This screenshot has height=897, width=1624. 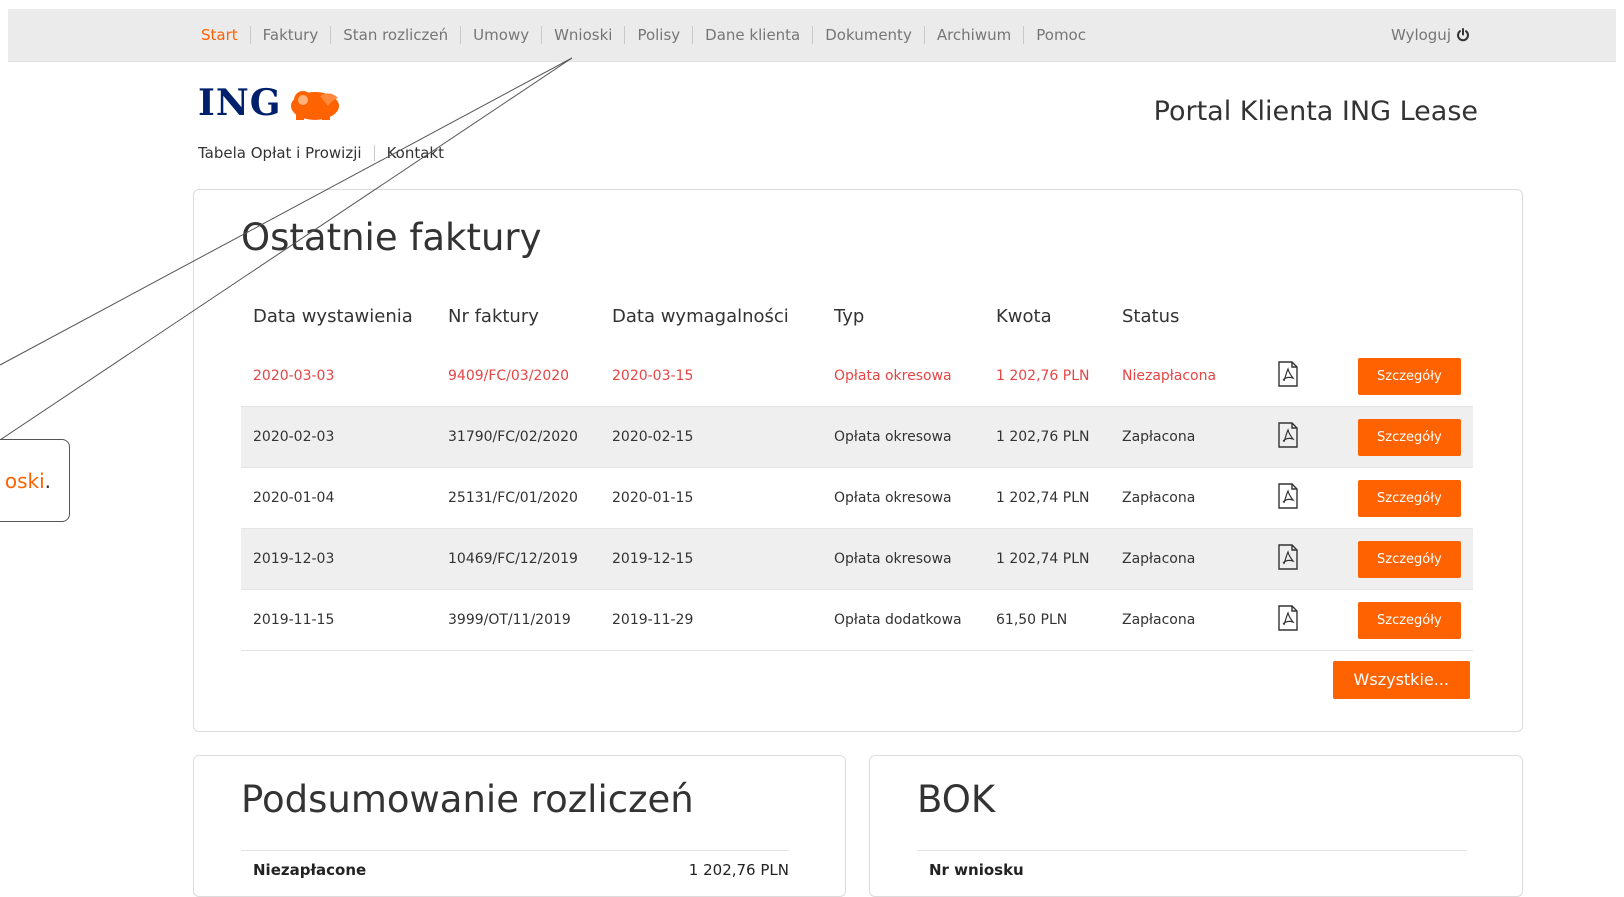 What do you see at coordinates (280, 153) in the screenshot?
I see `fees-table-link: Tabela Opłat i Prowizji` at bounding box center [280, 153].